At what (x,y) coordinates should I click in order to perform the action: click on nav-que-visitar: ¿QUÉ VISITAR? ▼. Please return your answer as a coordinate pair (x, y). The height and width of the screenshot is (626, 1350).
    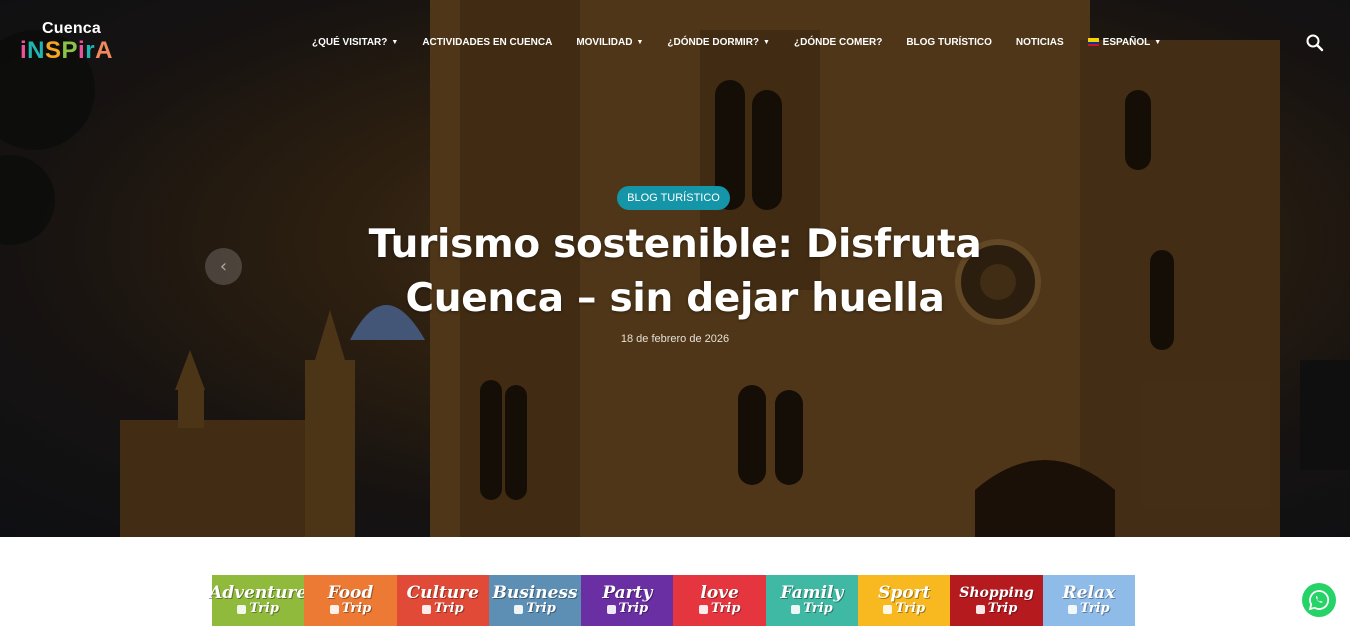
    Looking at the image, I should click on (355, 42).